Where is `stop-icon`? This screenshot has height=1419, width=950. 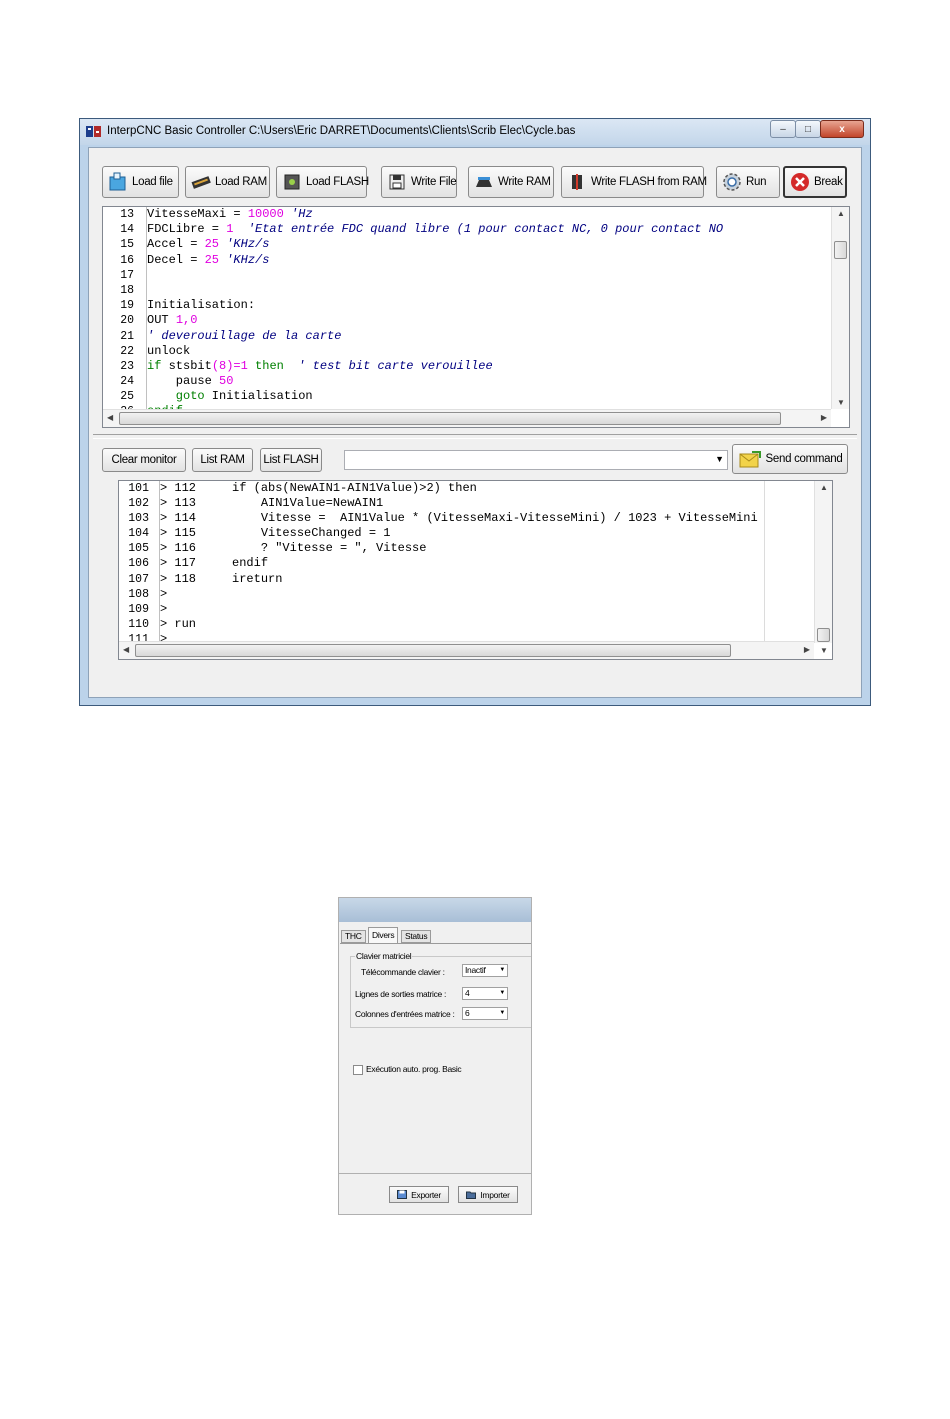 stop-icon is located at coordinates (800, 182).